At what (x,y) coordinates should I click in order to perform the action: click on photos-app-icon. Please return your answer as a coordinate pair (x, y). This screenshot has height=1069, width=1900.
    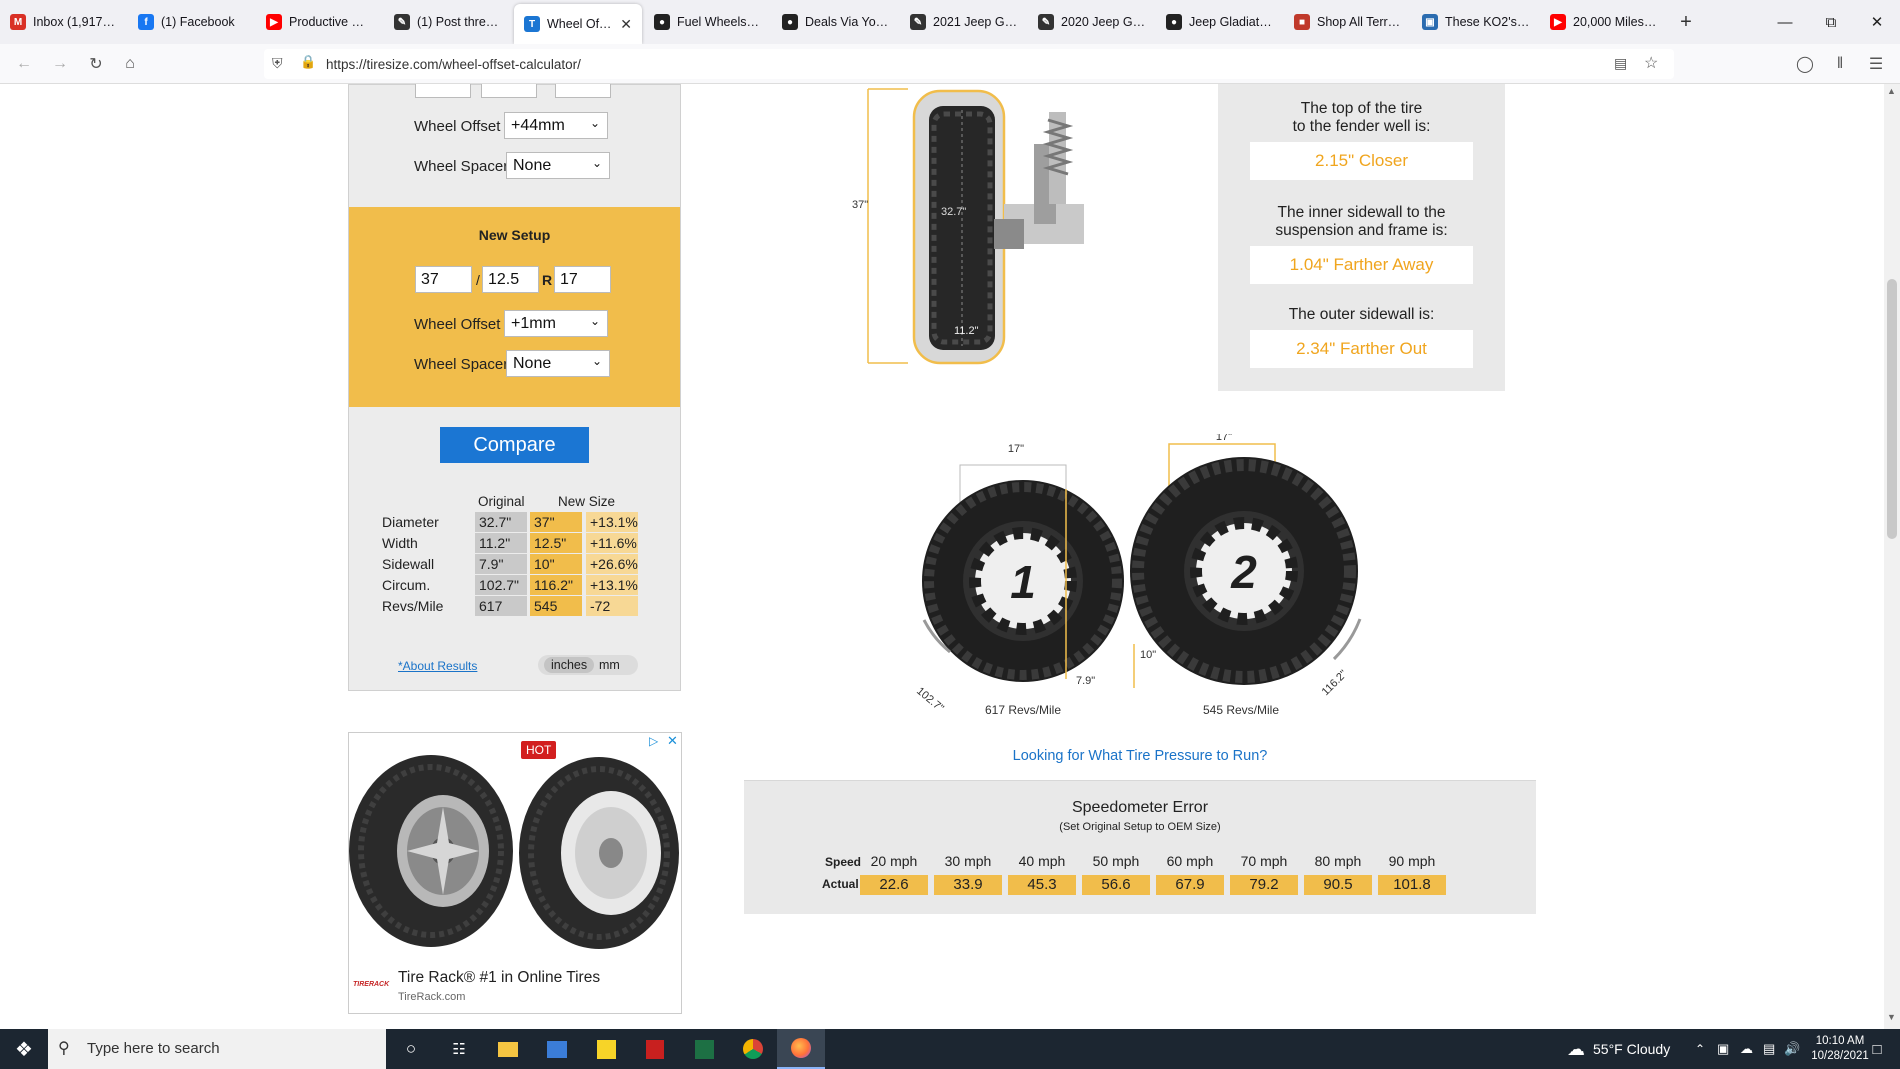
    Looking at the image, I should click on (557, 1049).